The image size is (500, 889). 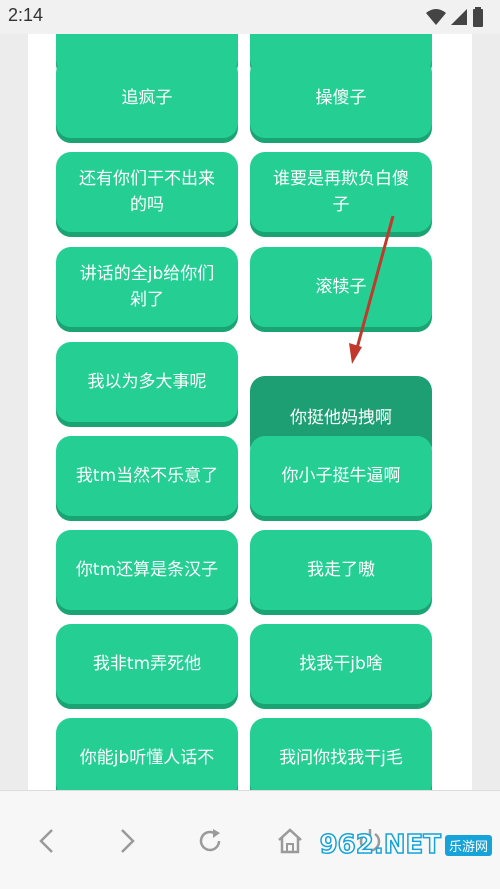 I want to click on back-icon, so click(x=47, y=841).